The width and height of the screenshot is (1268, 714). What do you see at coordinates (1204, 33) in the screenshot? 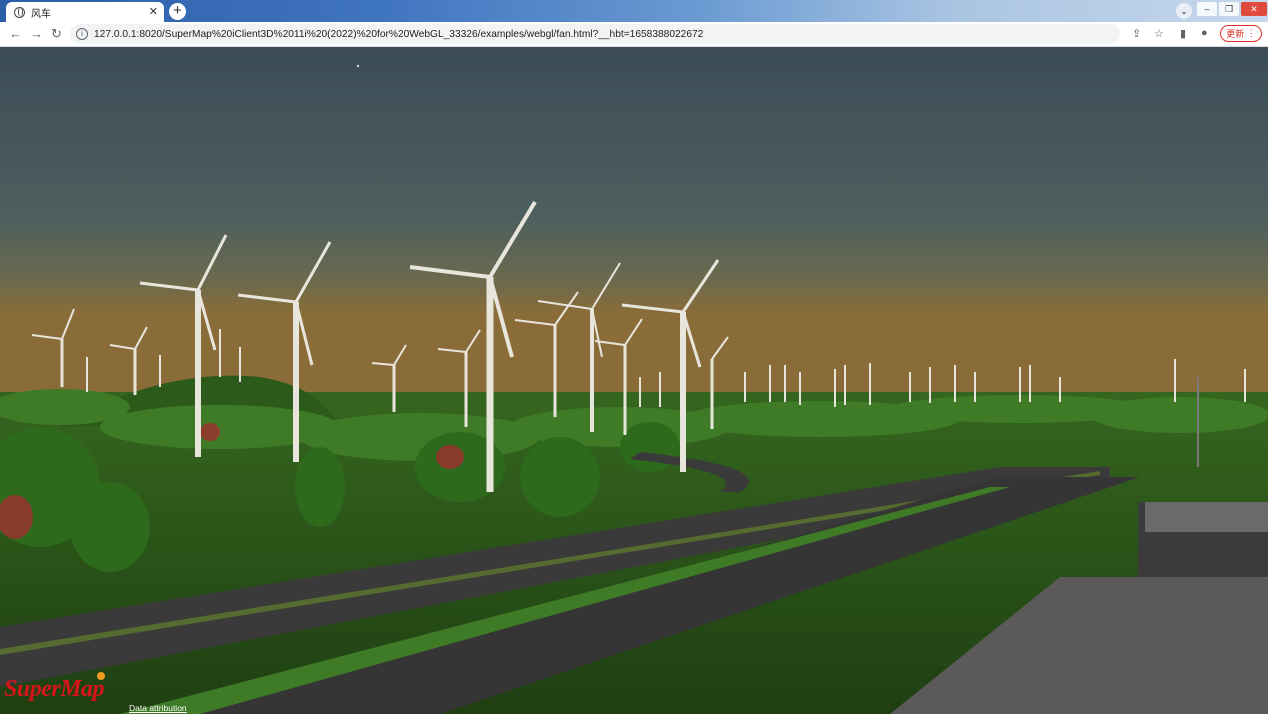
I see `profile-icon: ●` at bounding box center [1204, 33].